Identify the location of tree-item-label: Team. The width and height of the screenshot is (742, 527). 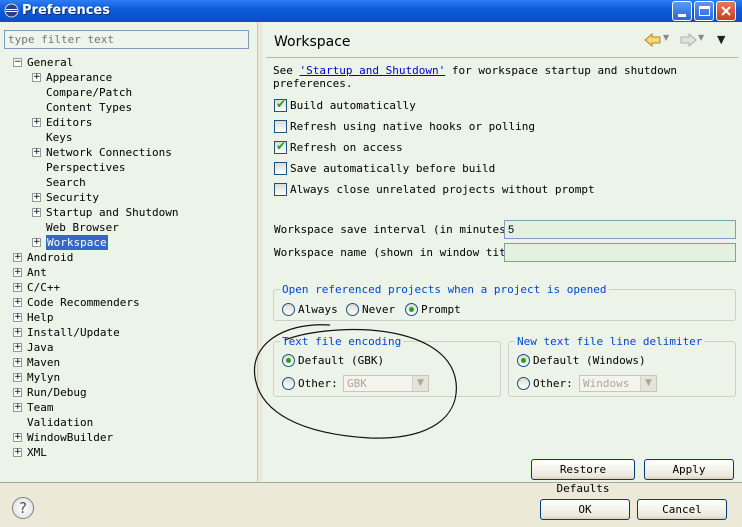
(40, 407).